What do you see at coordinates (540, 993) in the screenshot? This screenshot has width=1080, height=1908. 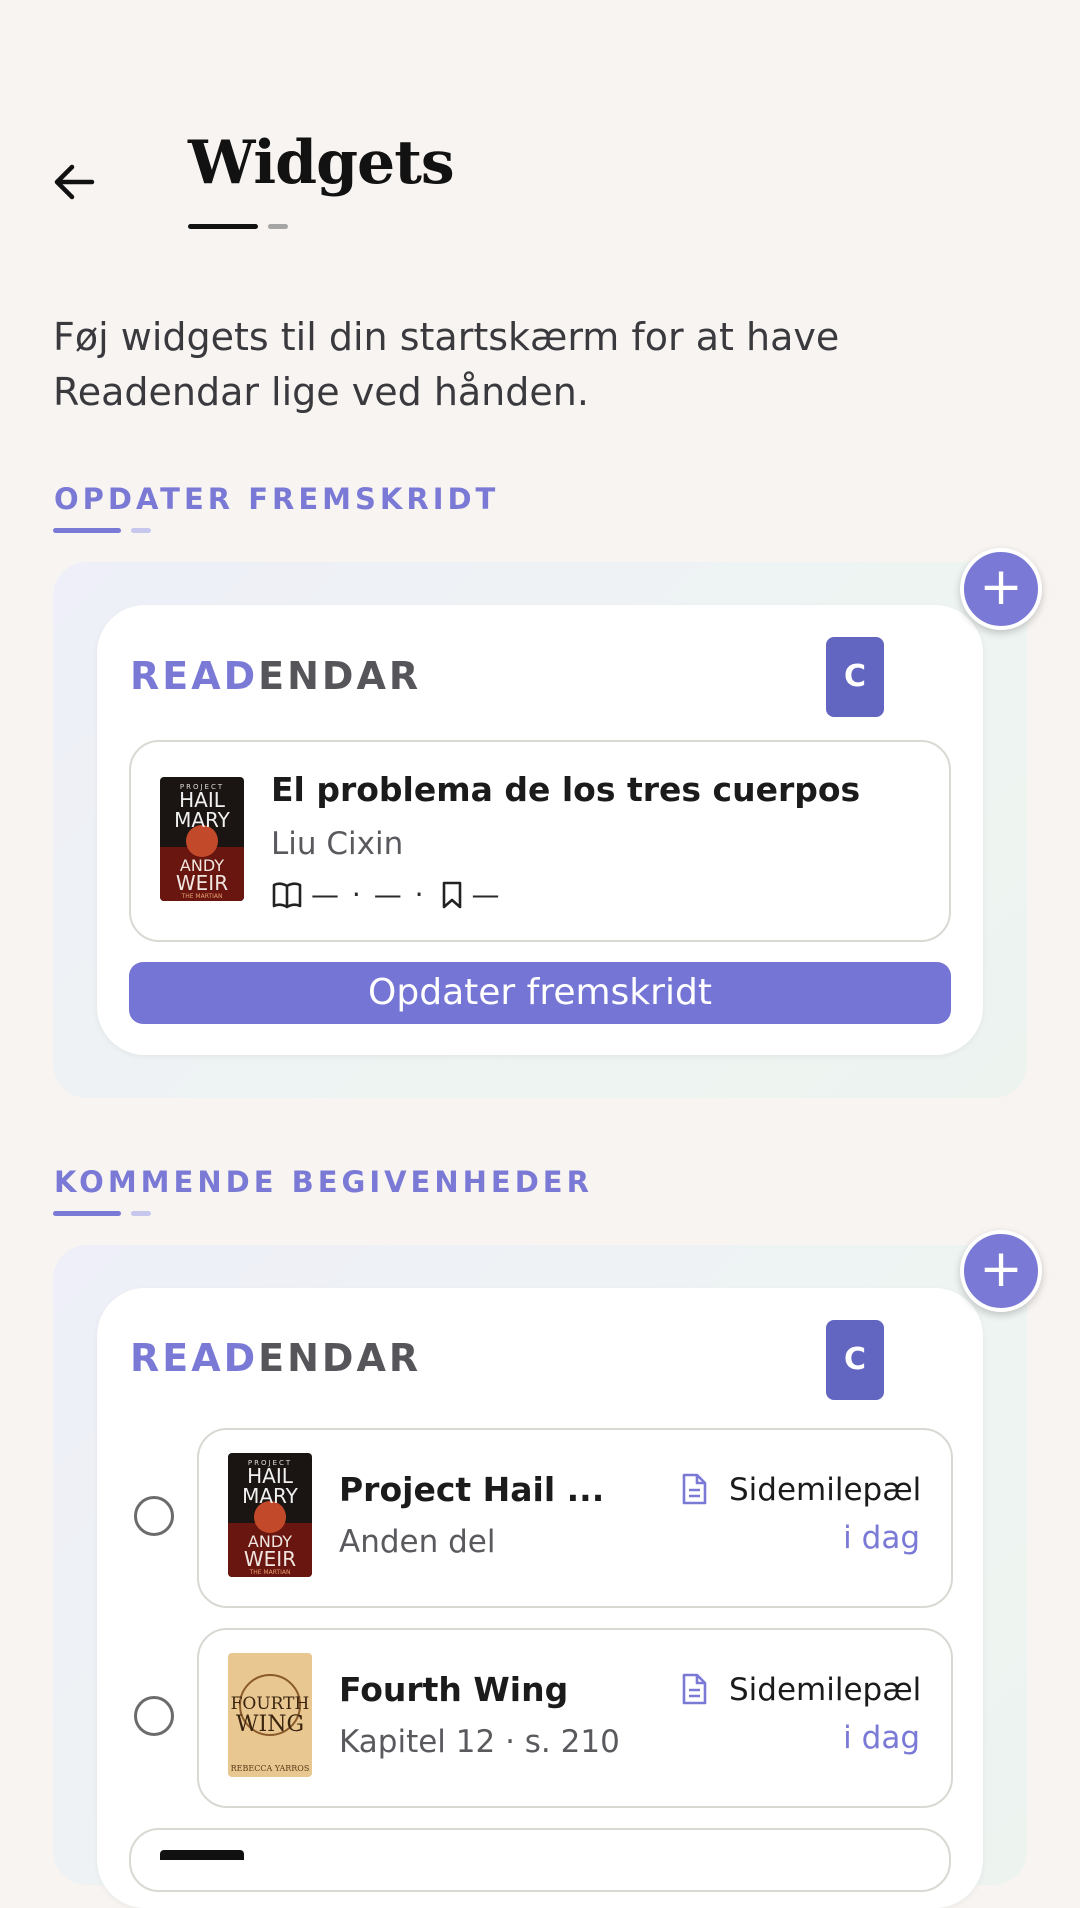 I see `update-progress-button: Opdater fremskridt` at bounding box center [540, 993].